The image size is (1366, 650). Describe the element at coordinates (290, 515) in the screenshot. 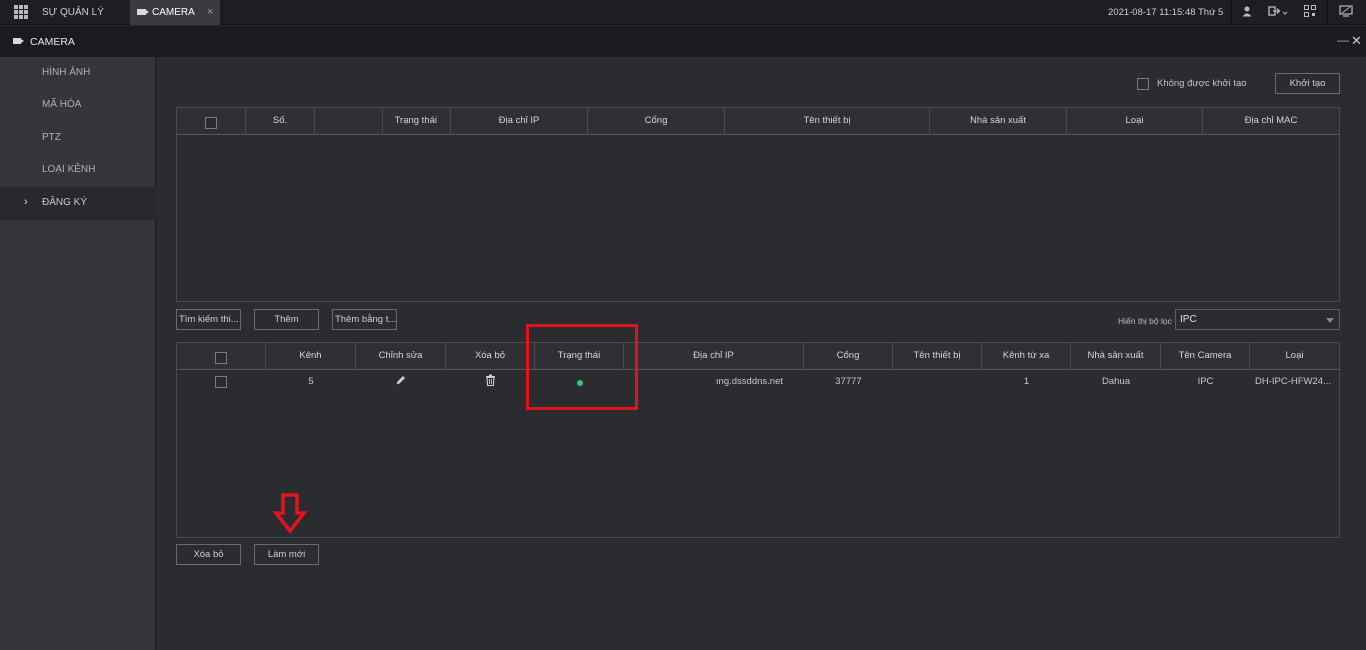

I see `down-arrow-annotation-icon` at that location.